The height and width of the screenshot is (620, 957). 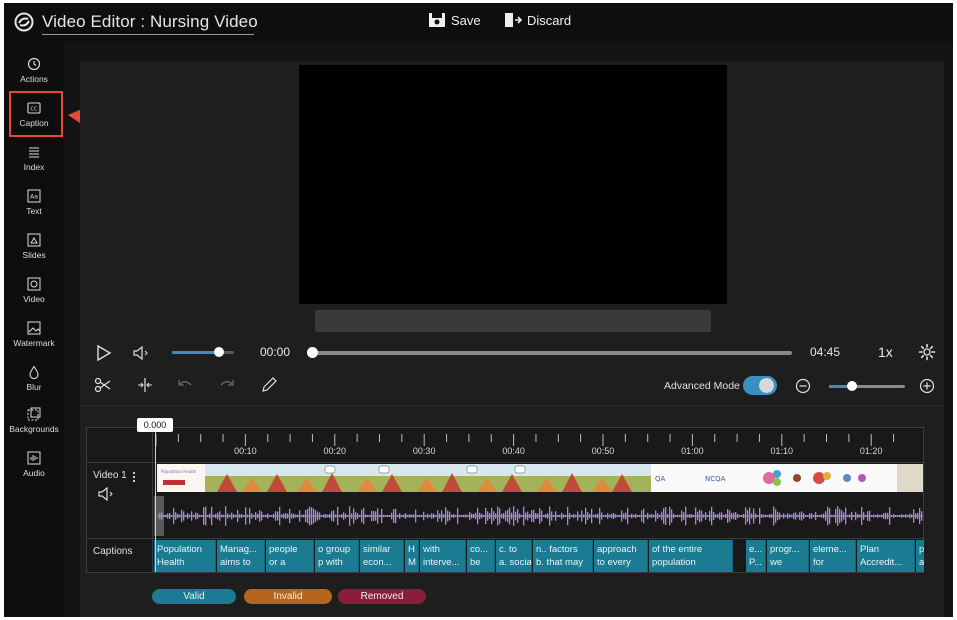 I want to click on history-icon, so click(x=34, y=64).